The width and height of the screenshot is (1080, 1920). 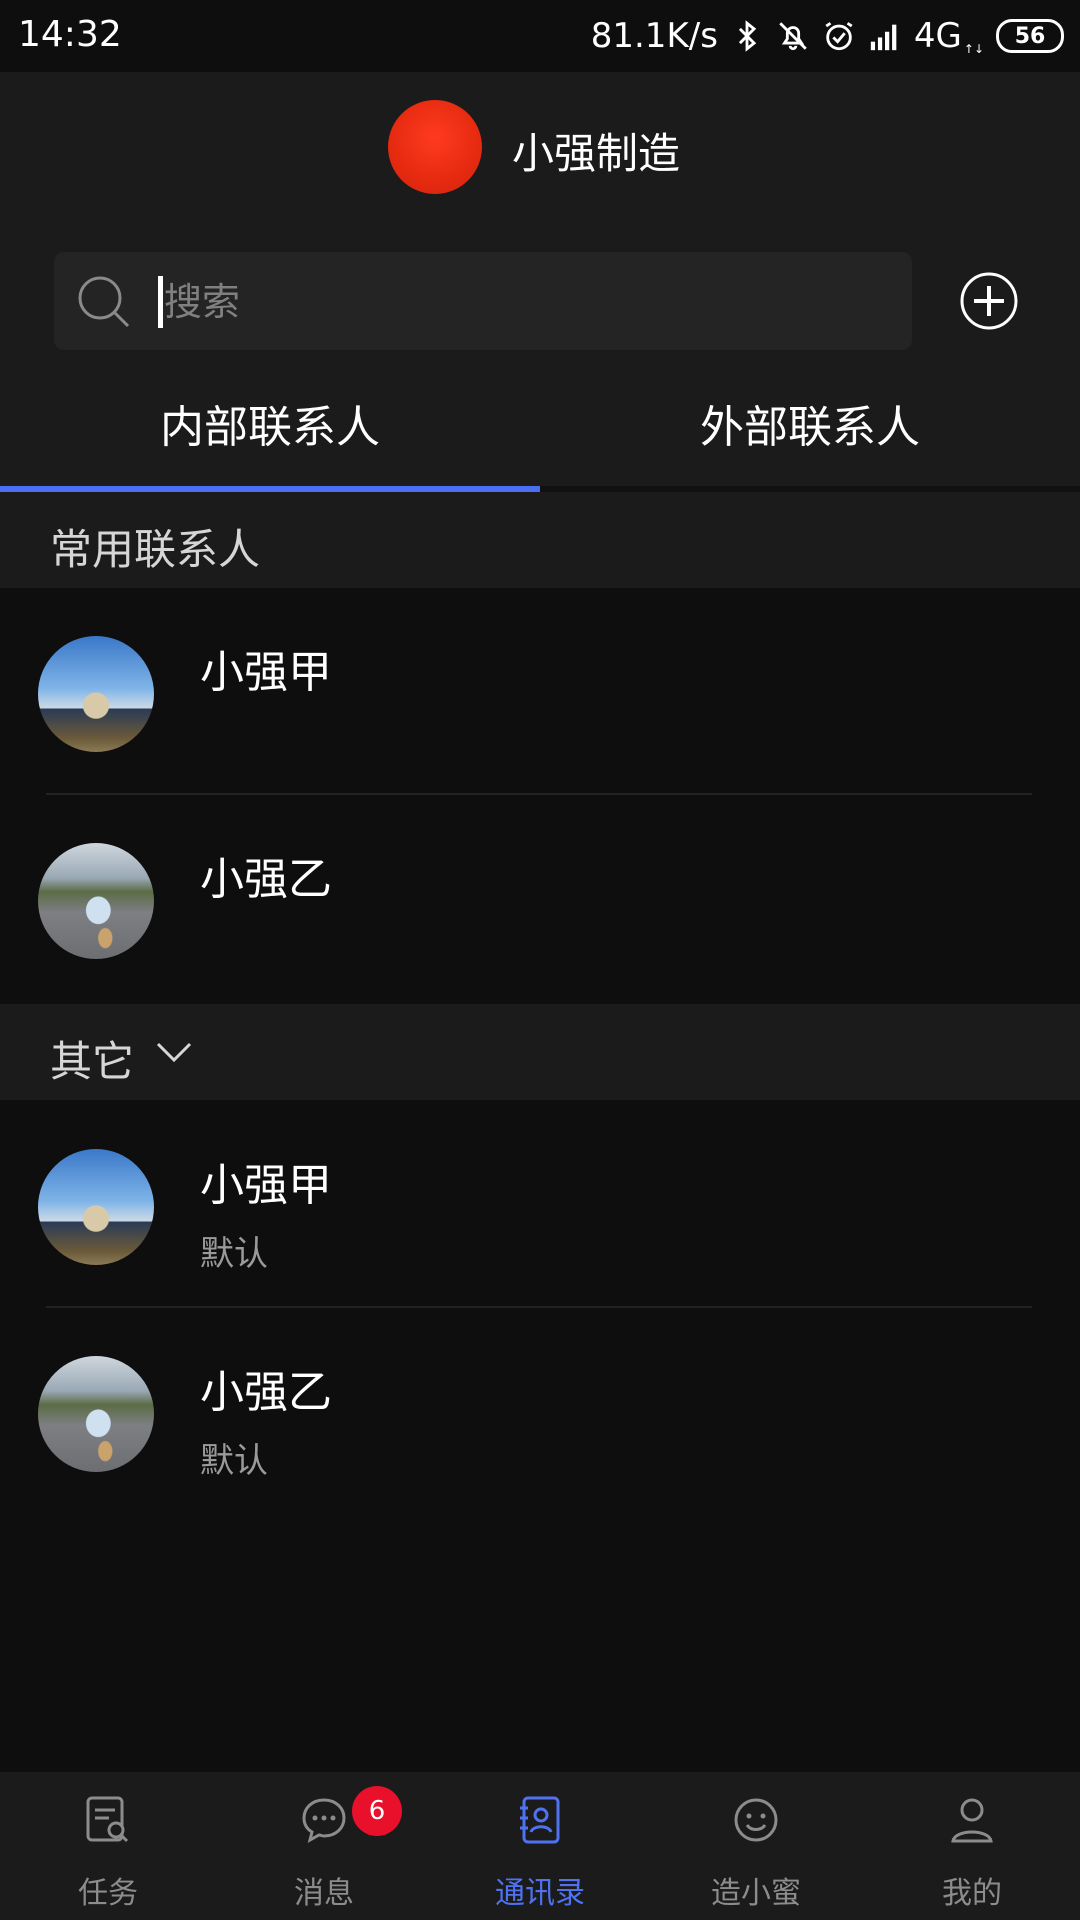 What do you see at coordinates (973, 49) in the screenshot?
I see `network-arrows: ↑↓` at bounding box center [973, 49].